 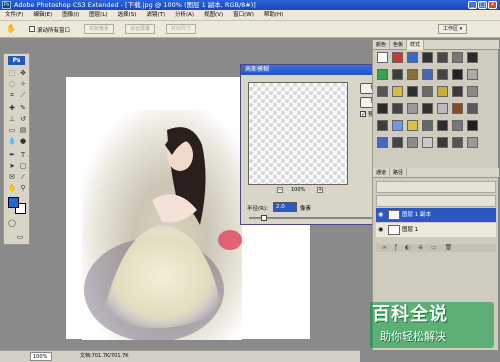 What do you see at coordinates (12, 108) in the screenshot?
I see `healing-brush-tool-icon: ✚` at bounding box center [12, 108].